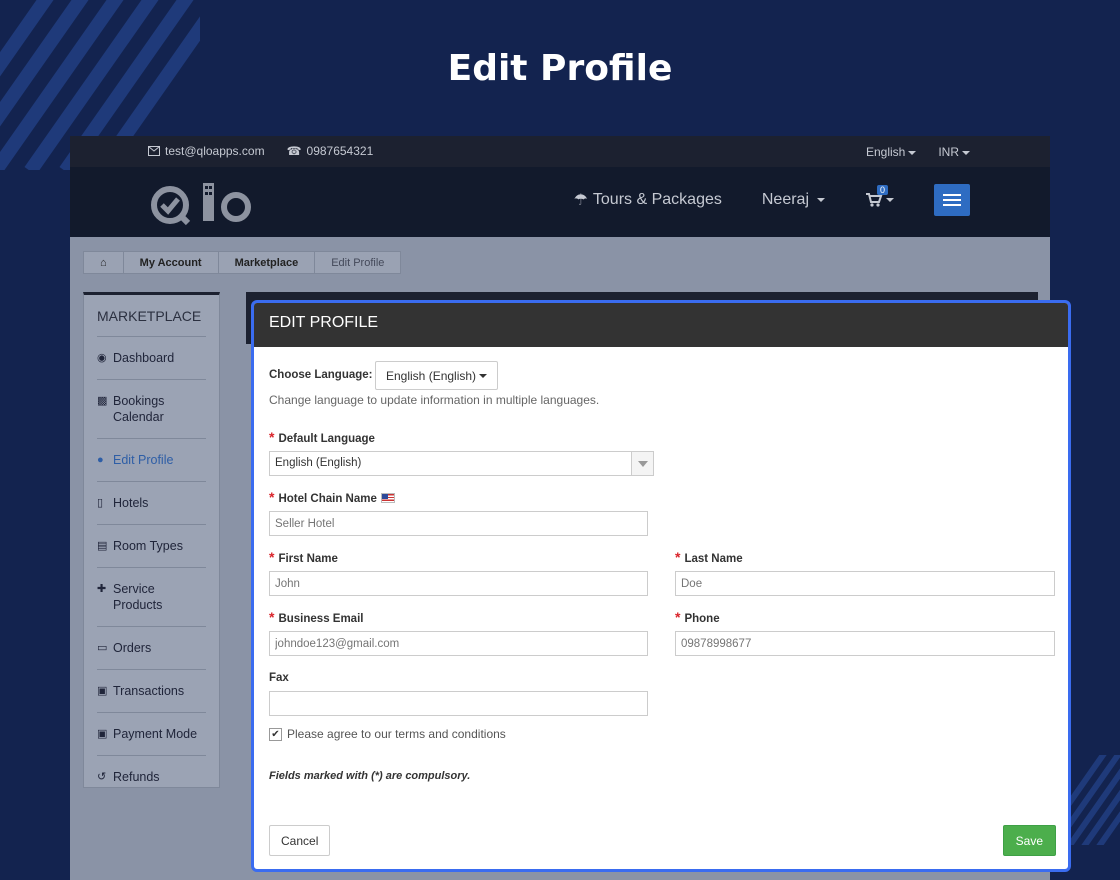  I want to click on hotel-chain-label: * Hotel Chain Name, so click(332, 497).